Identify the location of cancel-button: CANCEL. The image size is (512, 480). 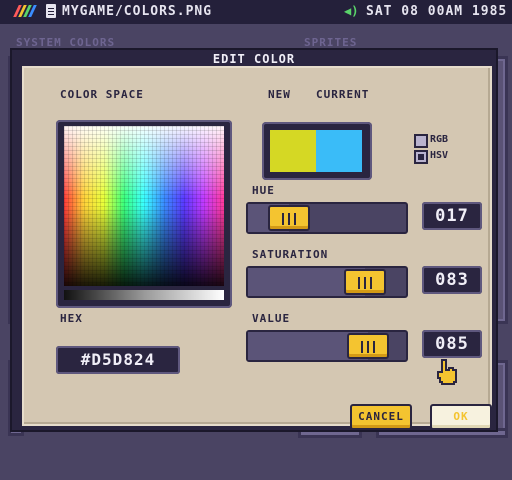
(381, 417).